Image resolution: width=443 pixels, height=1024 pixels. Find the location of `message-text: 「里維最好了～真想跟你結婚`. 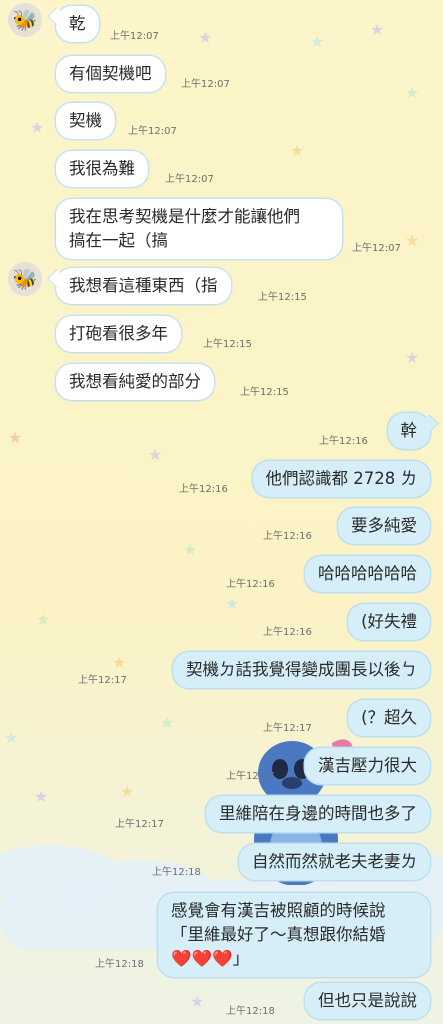

message-text: 「里維最好了～真想跟你結婚 is located at coordinates (278, 934).